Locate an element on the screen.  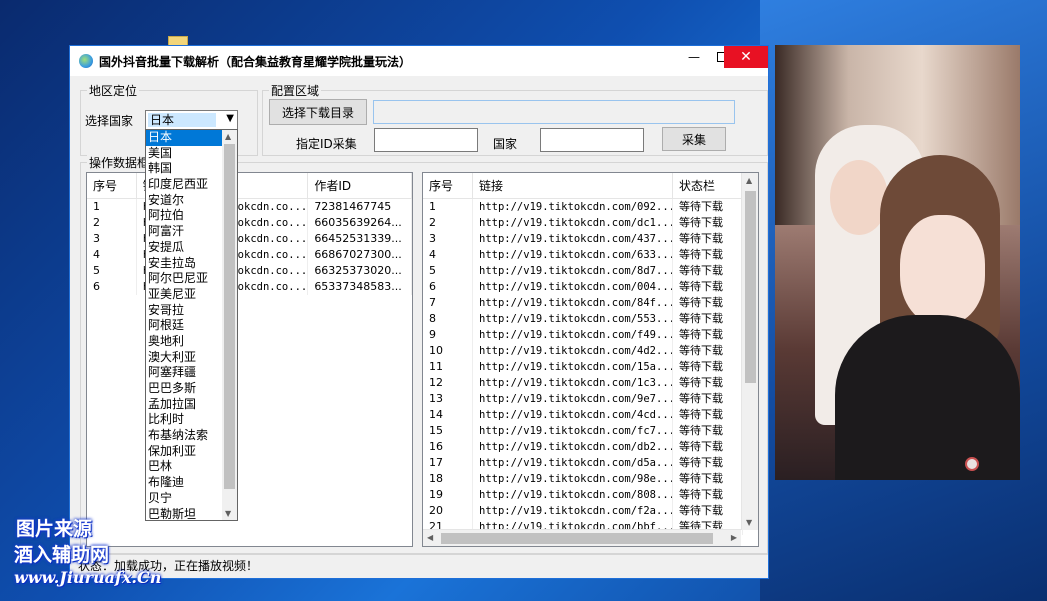
right-col-status: 状态栏 is located at coordinates (708, 185).